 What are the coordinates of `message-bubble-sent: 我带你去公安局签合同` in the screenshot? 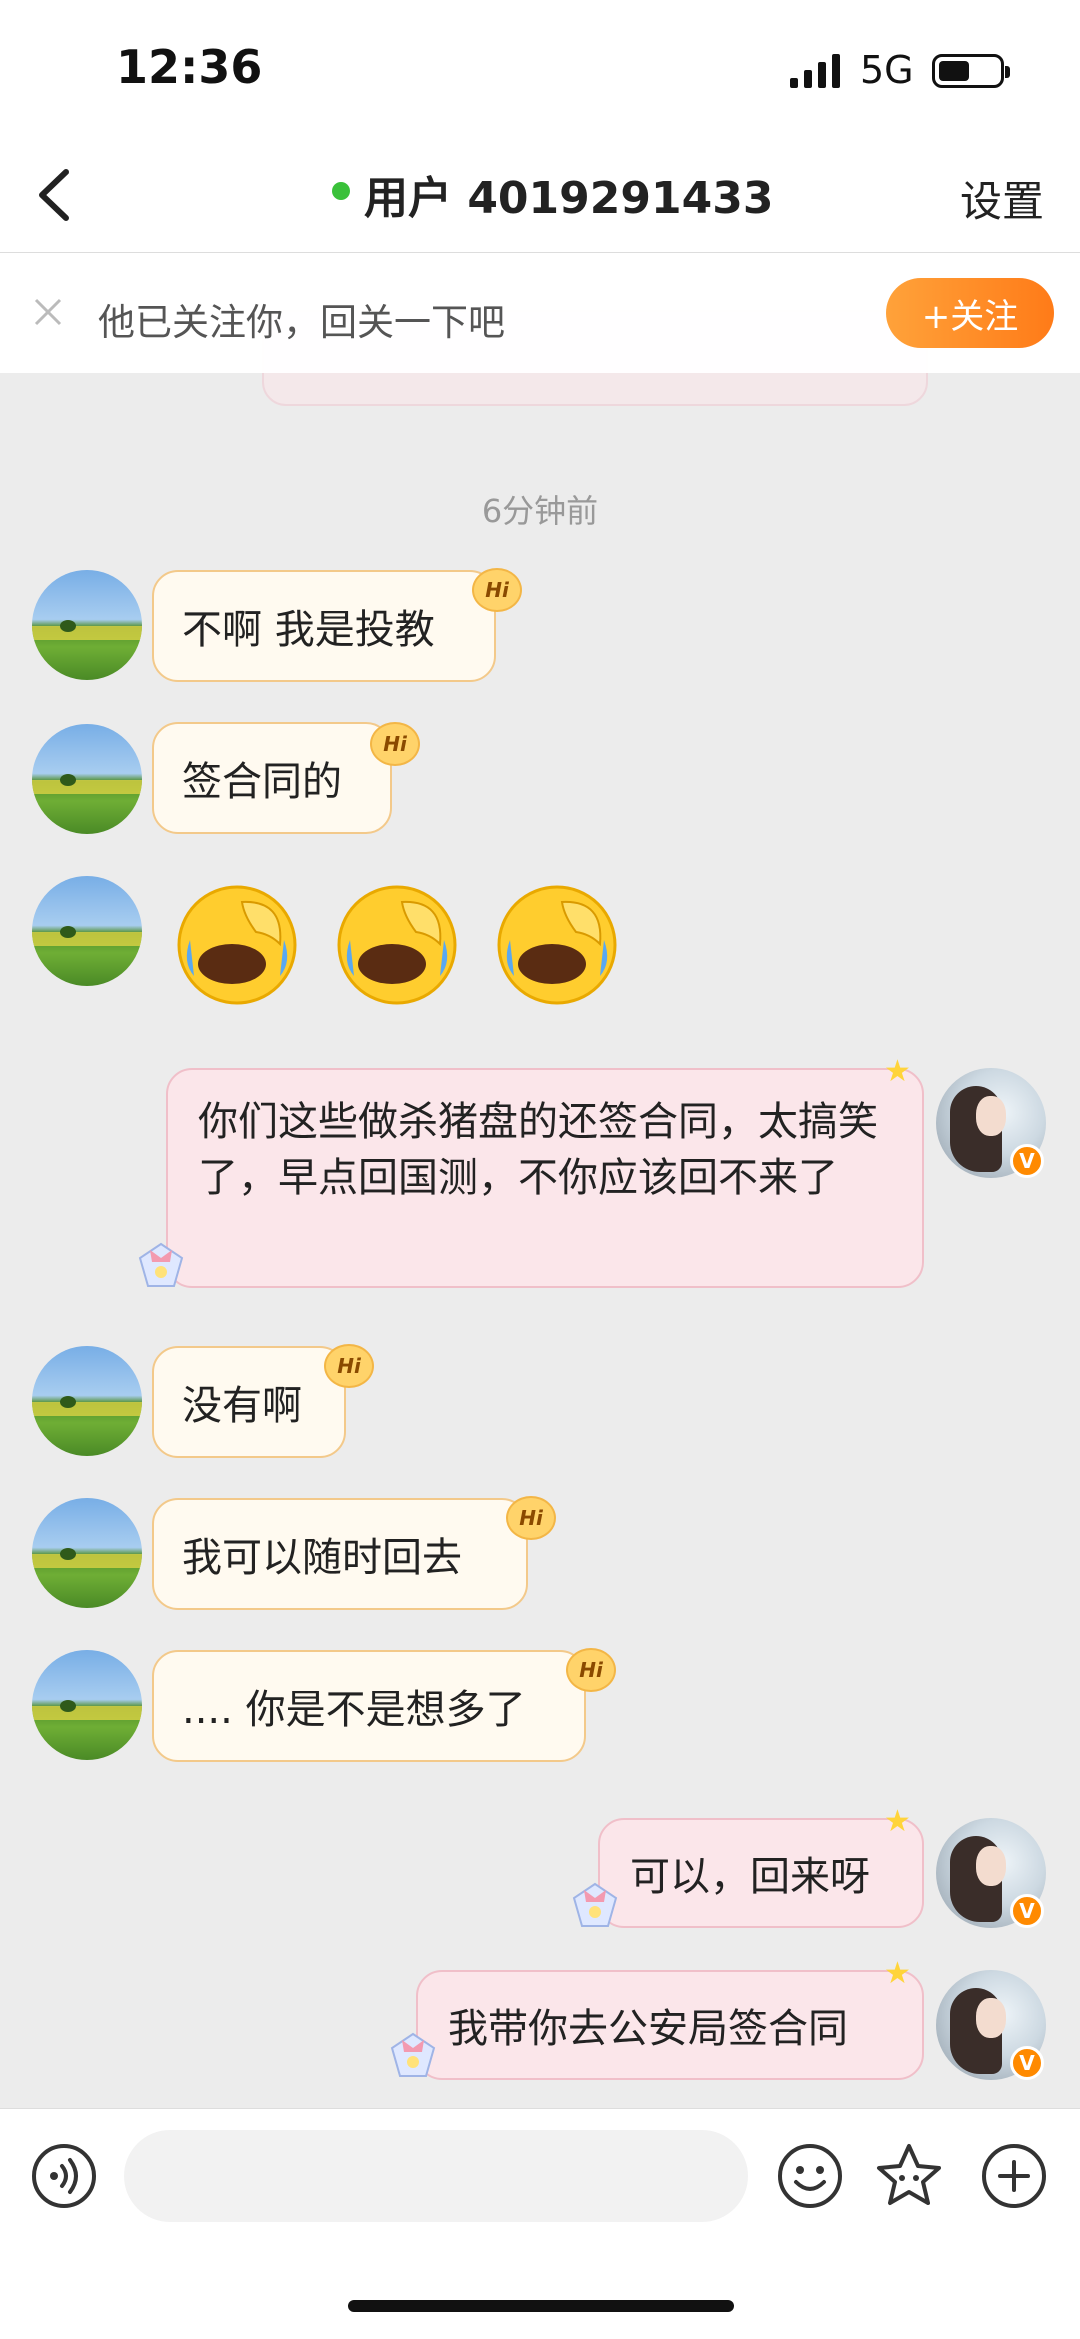 It's located at (670, 2025).